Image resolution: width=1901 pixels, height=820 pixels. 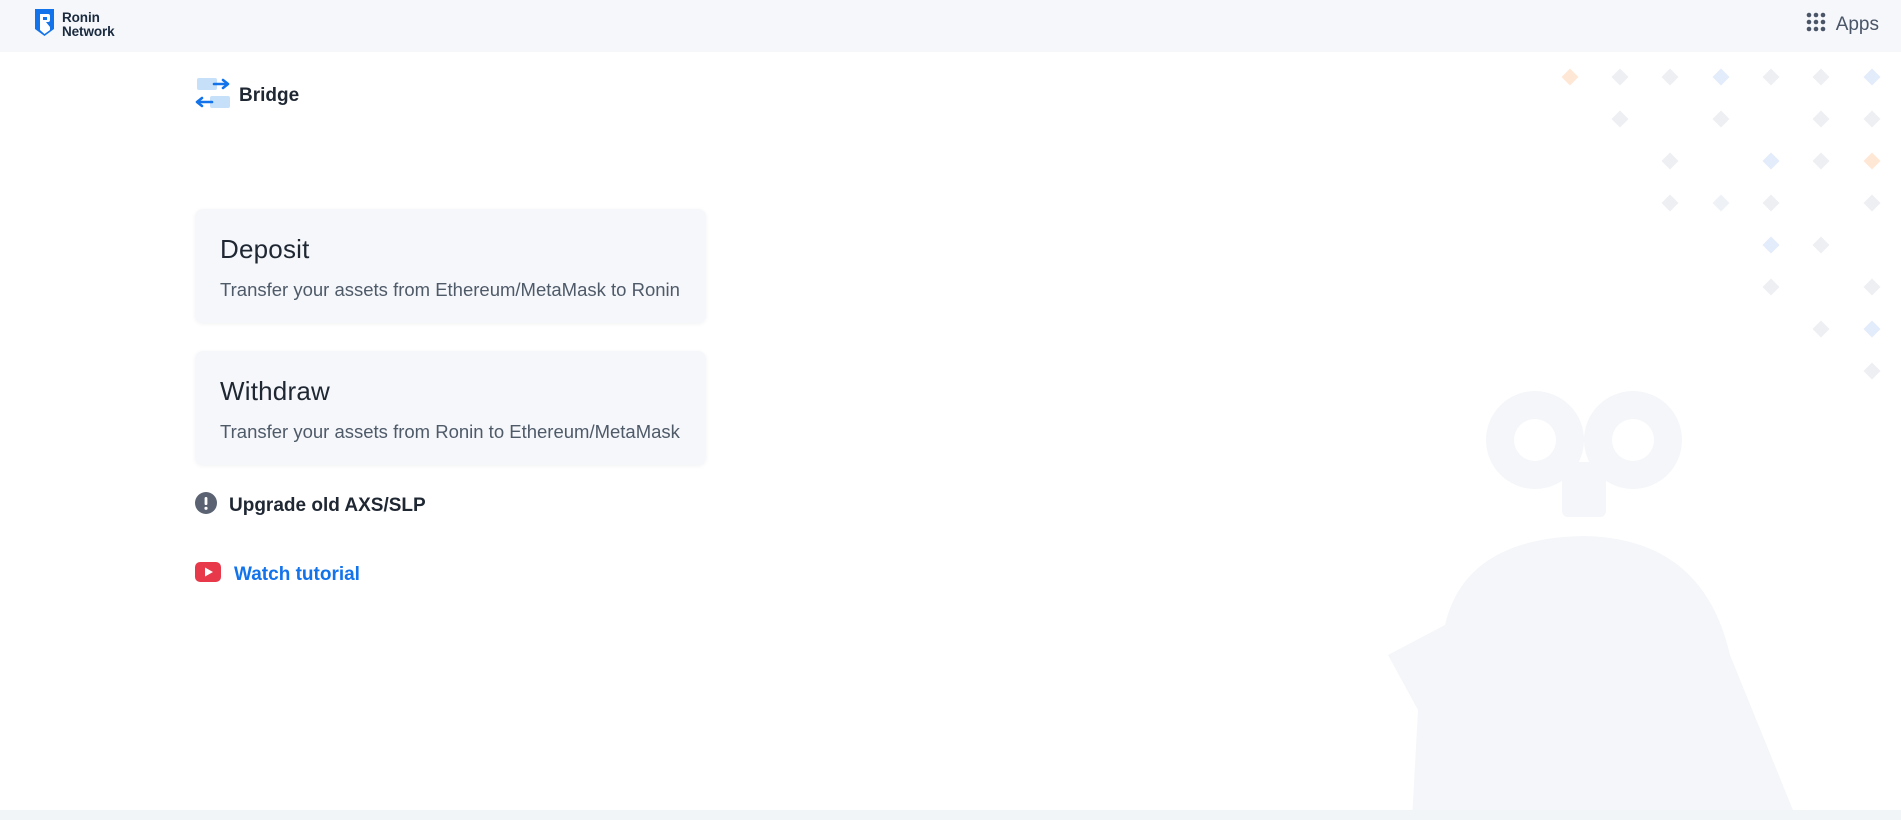 What do you see at coordinates (213, 95) in the screenshot?
I see `swap-arrows-icon` at bounding box center [213, 95].